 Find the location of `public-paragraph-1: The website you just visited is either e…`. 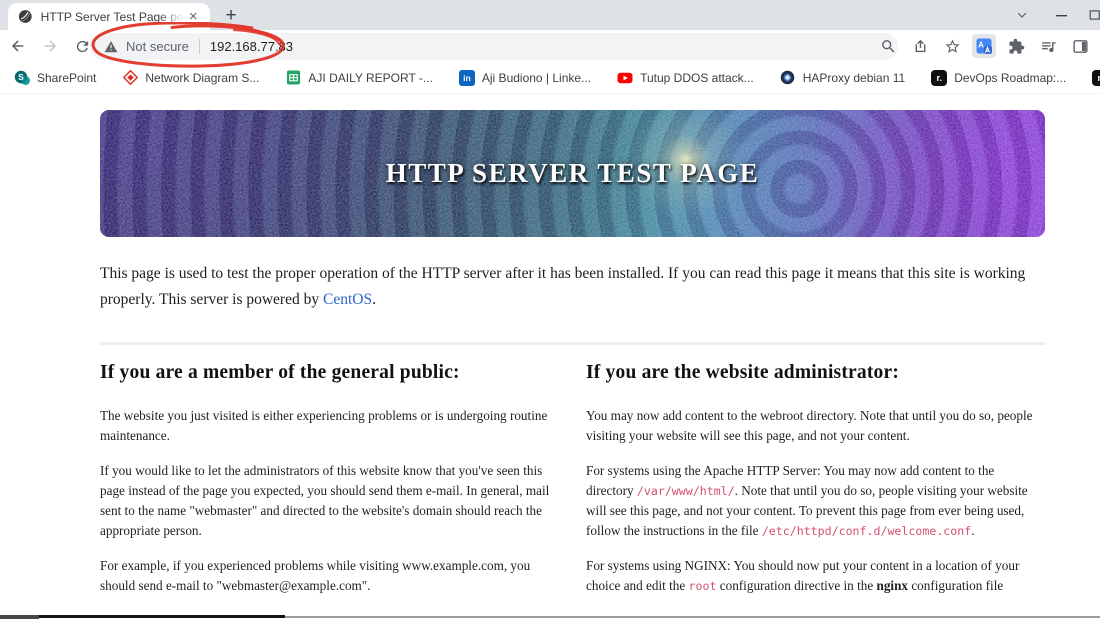

public-paragraph-1: The website you just visited is either e… is located at coordinates (324, 426).